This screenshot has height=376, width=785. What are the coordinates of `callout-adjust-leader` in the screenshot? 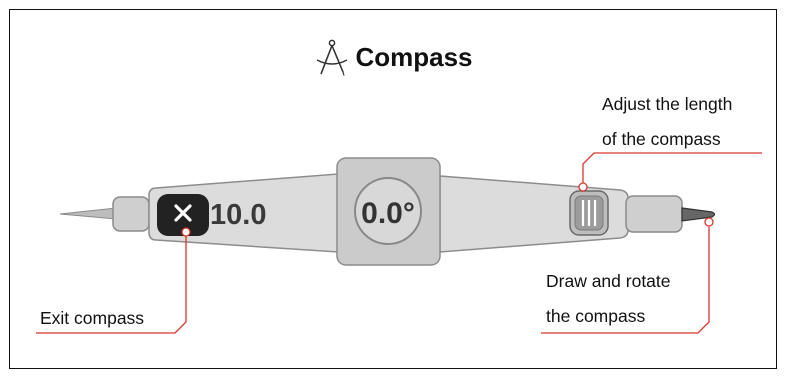 It's located at (670, 172).